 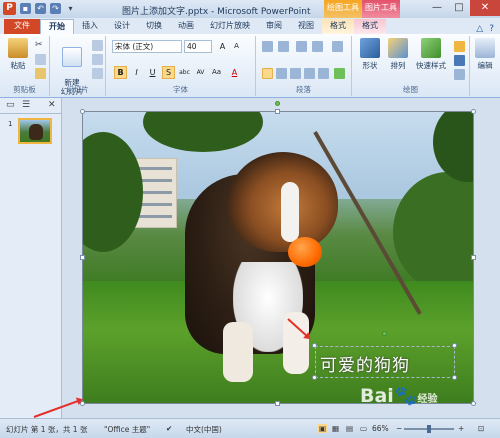 I want to click on zoom-slider, so click(x=429, y=429).